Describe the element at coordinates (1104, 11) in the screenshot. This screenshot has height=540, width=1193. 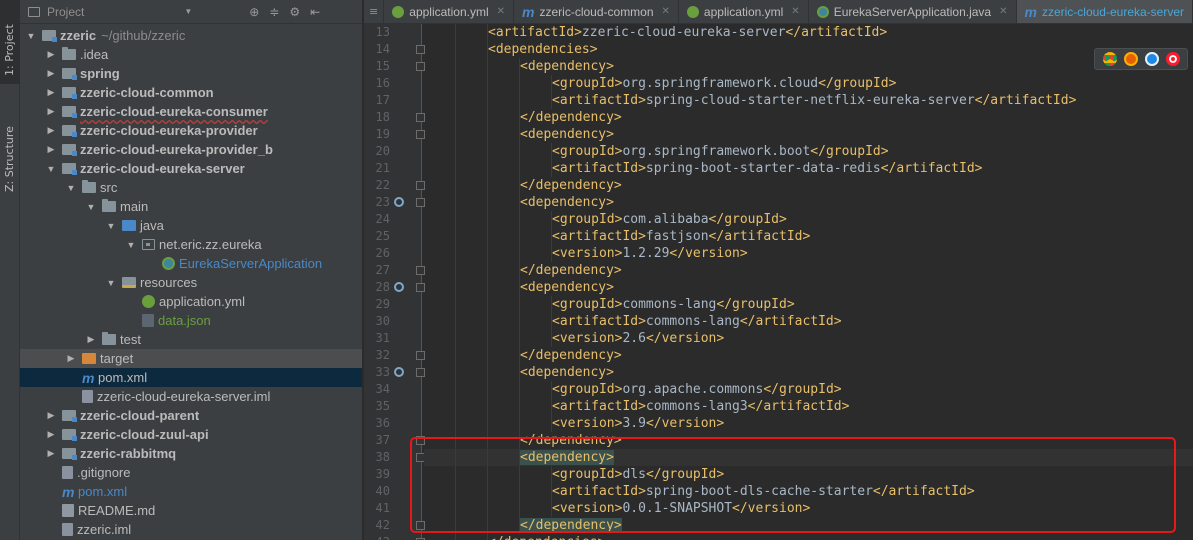
I see `editor-tab: m zzeric-cloud-eureka-server` at that location.